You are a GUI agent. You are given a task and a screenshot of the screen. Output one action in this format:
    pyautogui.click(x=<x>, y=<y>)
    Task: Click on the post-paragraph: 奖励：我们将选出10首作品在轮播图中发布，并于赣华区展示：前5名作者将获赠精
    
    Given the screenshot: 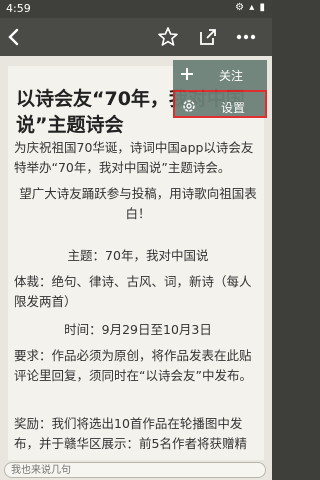 What is the action you would take?
    pyautogui.click(x=130, y=433)
    